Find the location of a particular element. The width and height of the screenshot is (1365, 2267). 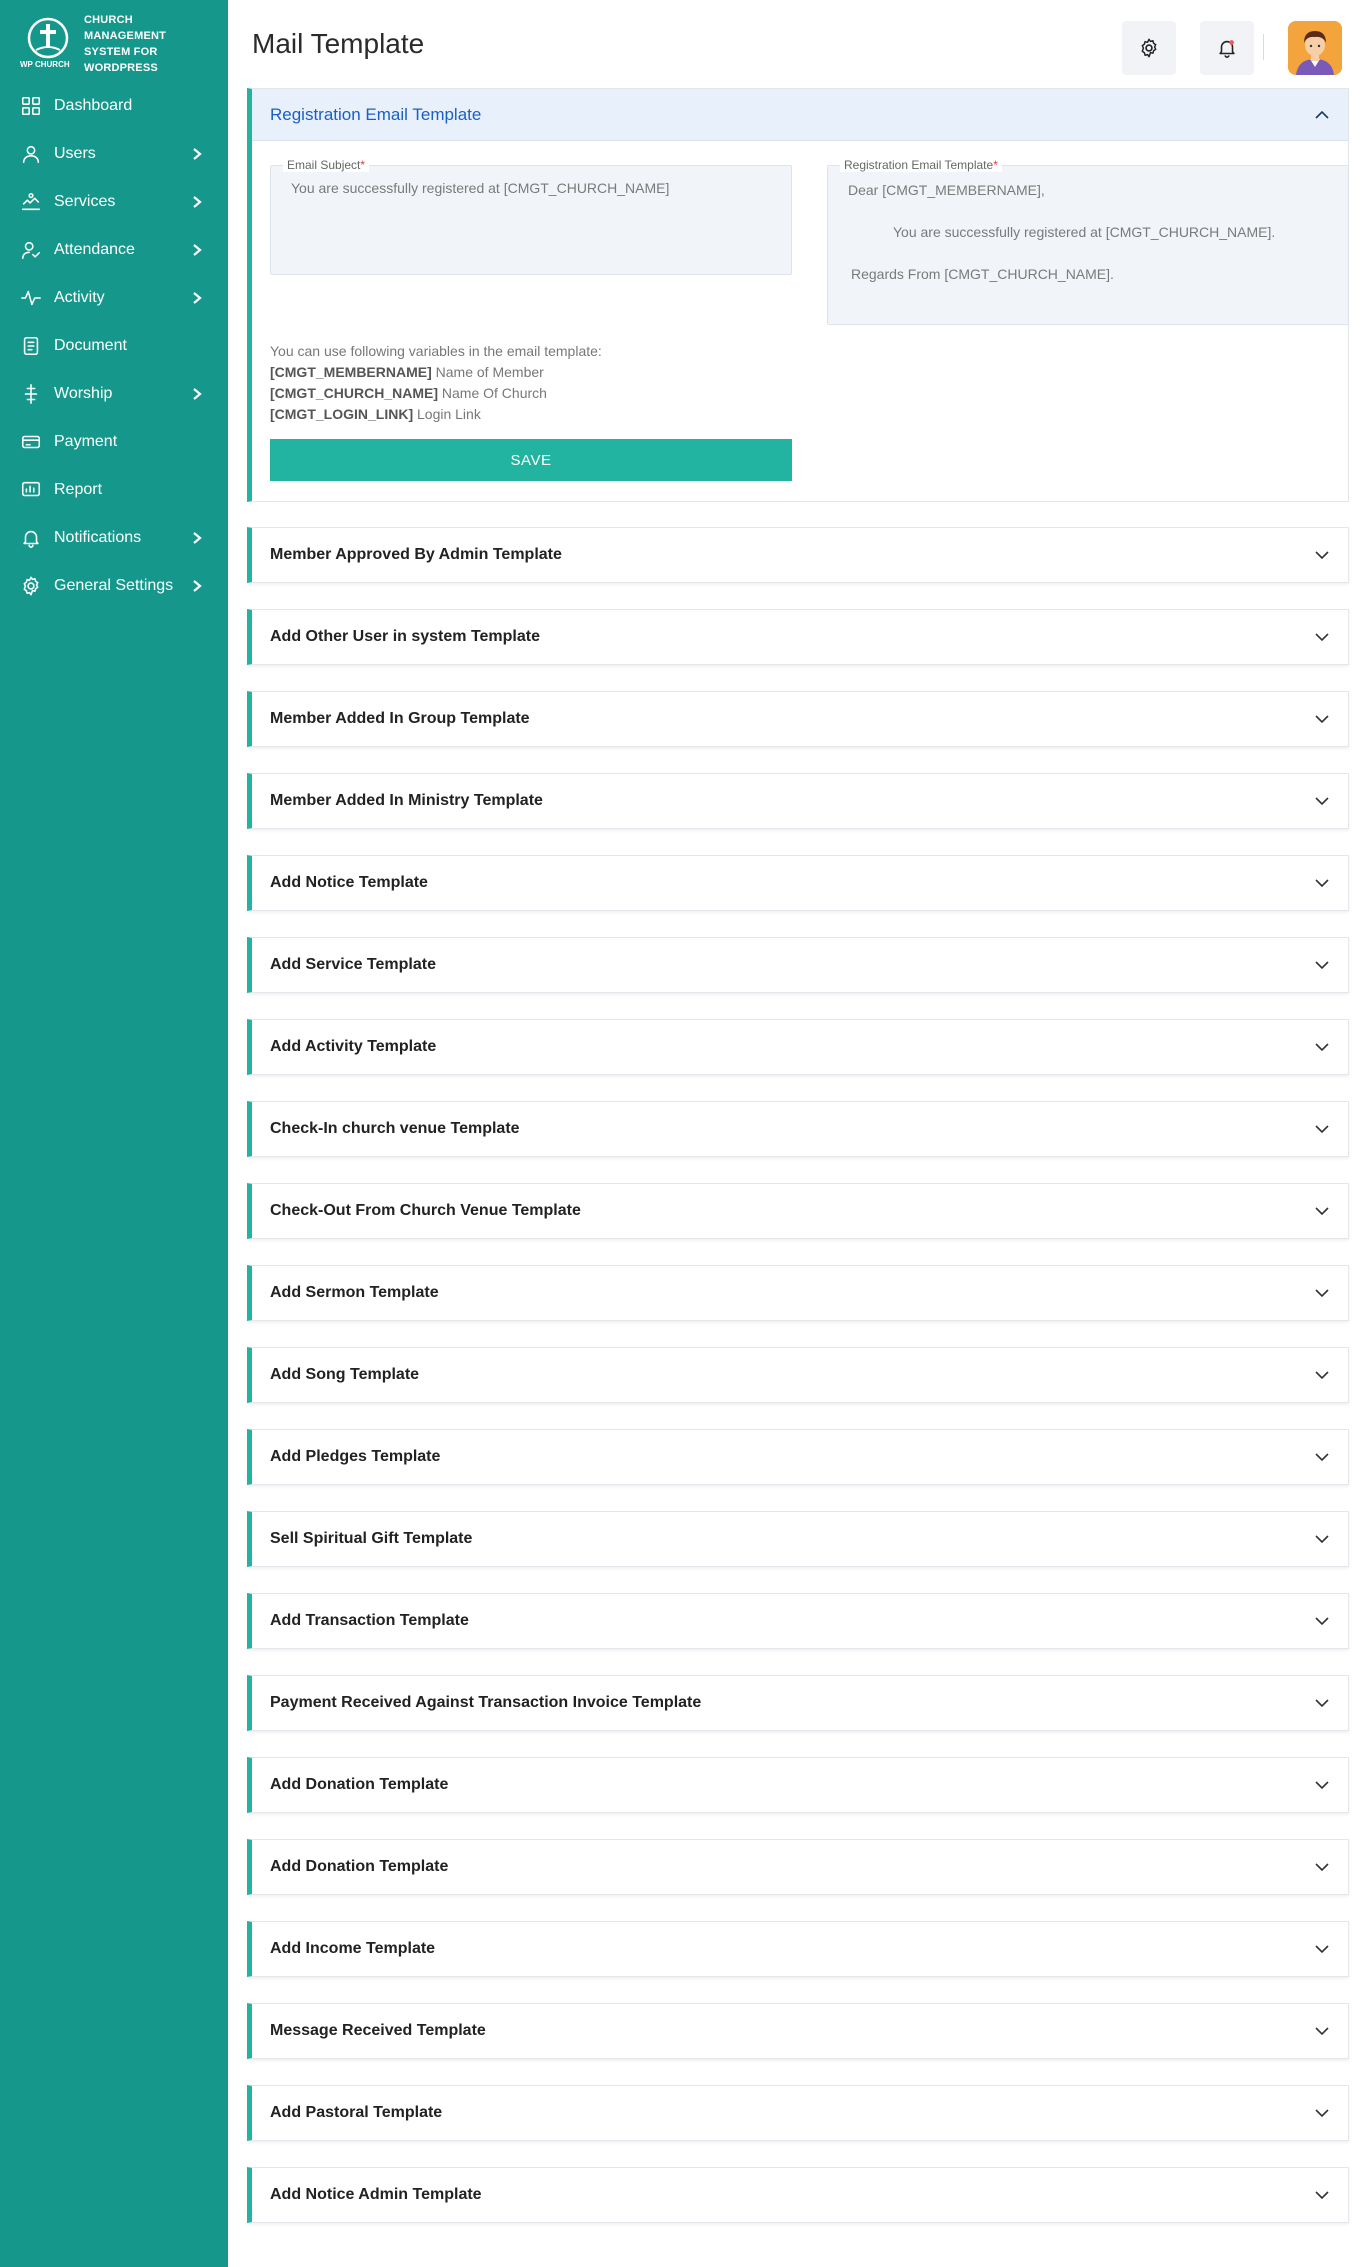

sidebar-item-label: Attendance is located at coordinates (94, 249).